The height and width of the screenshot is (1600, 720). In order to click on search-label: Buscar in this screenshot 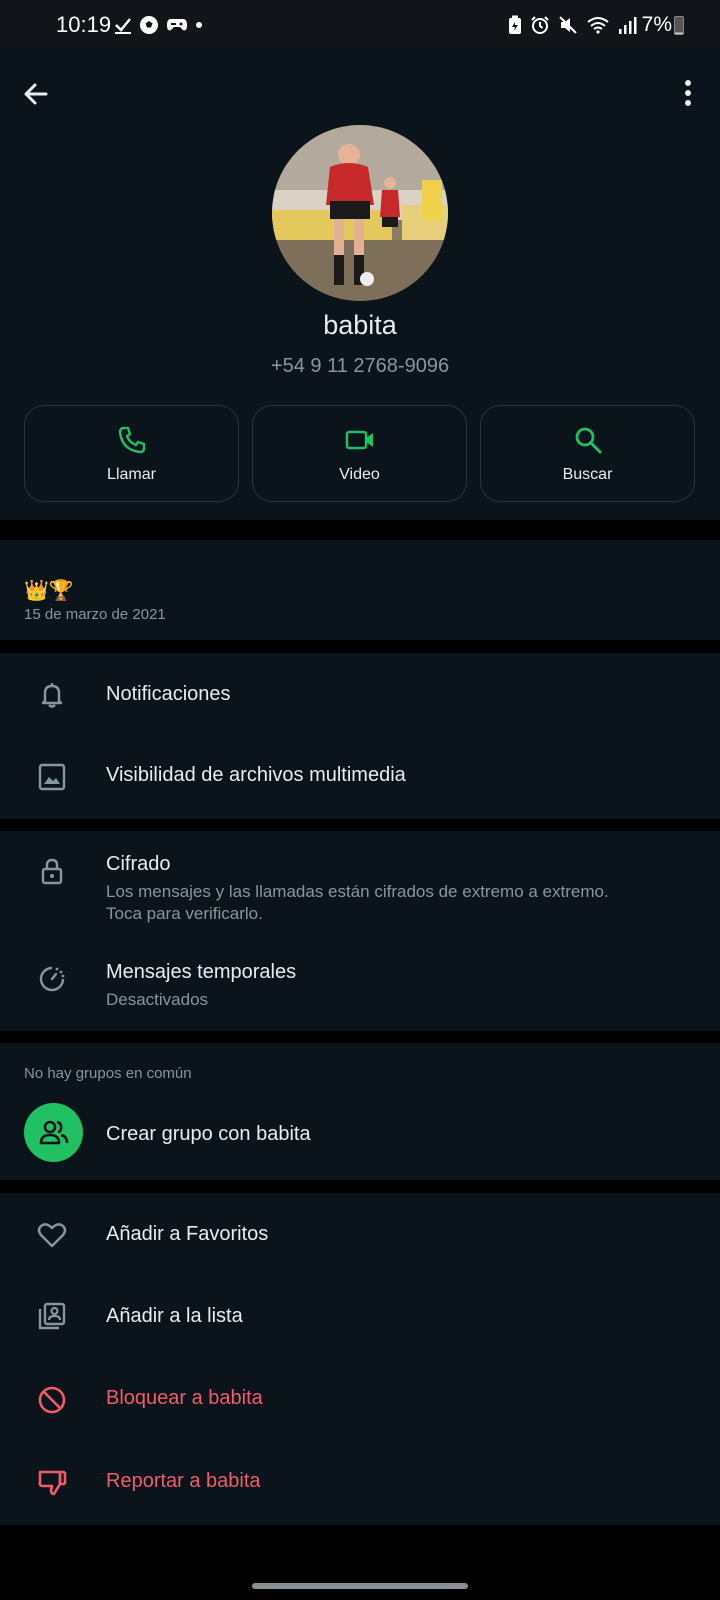, I will do `click(587, 474)`.